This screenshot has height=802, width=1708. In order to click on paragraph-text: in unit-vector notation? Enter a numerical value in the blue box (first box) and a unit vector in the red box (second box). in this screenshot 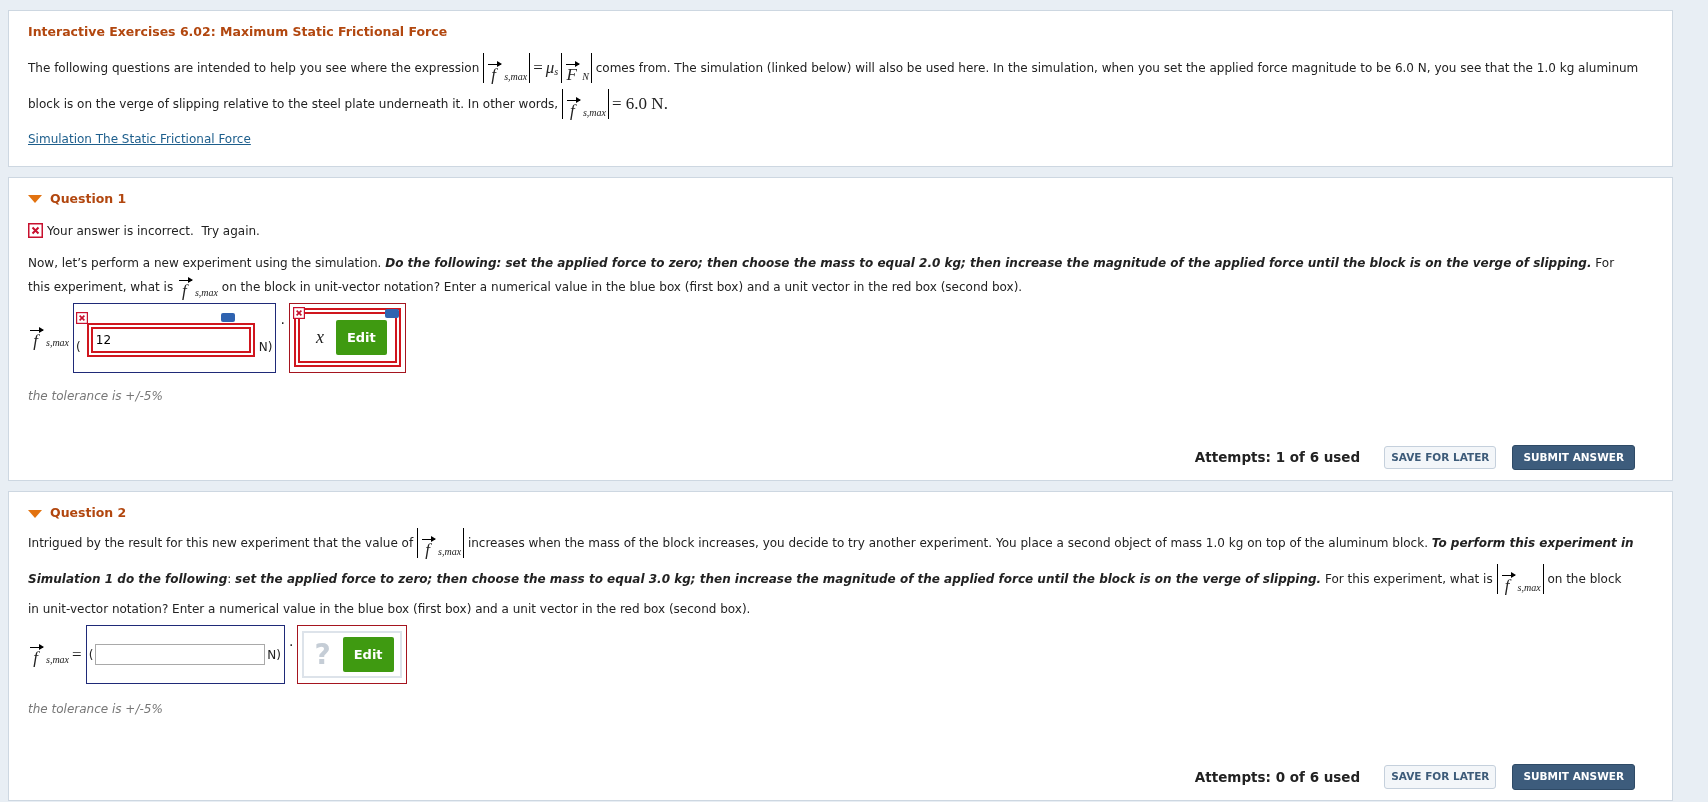, I will do `click(389, 609)`.